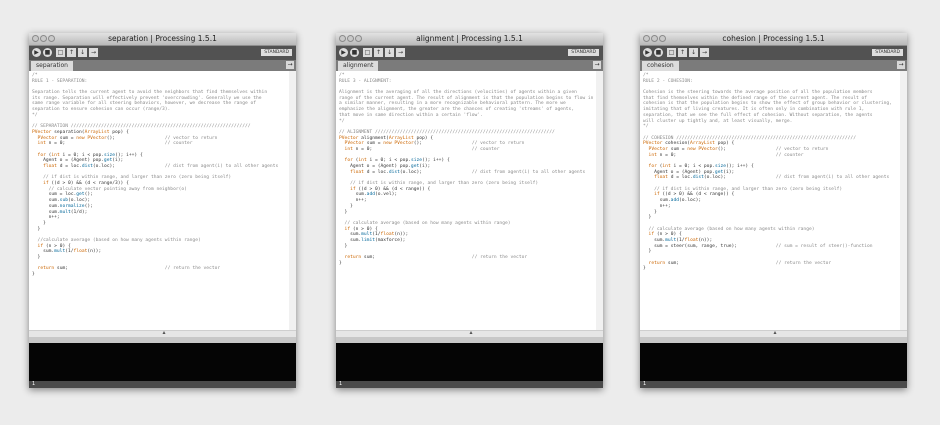  I want to click on title-bar: alignment | Processing 1.5.1, so click(469, 39).